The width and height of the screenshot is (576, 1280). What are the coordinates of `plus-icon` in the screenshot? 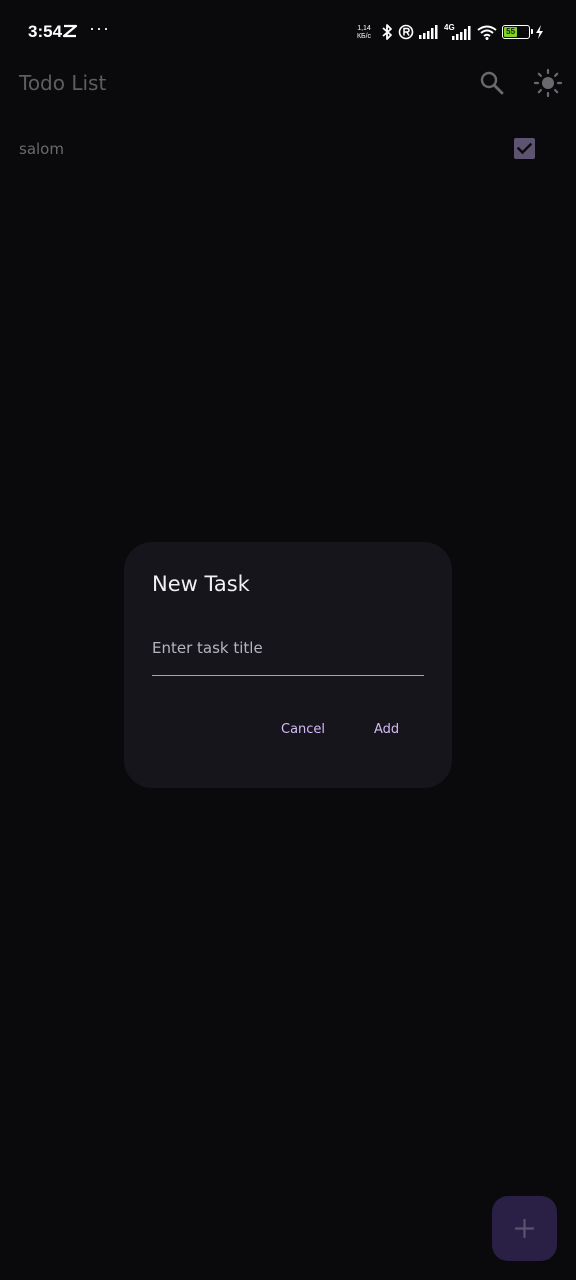 It's located at (524, 1228).